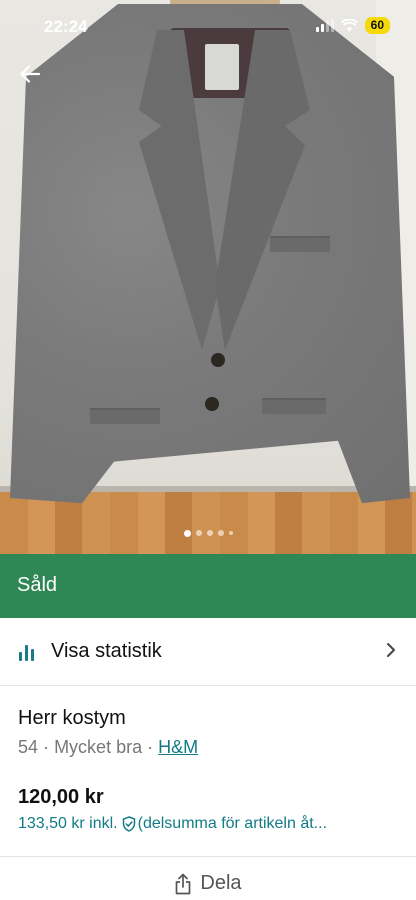  What do you see at coordinates (183, 883) in the screenshot?
I see `share-icon` at bounding box center [183, 883].